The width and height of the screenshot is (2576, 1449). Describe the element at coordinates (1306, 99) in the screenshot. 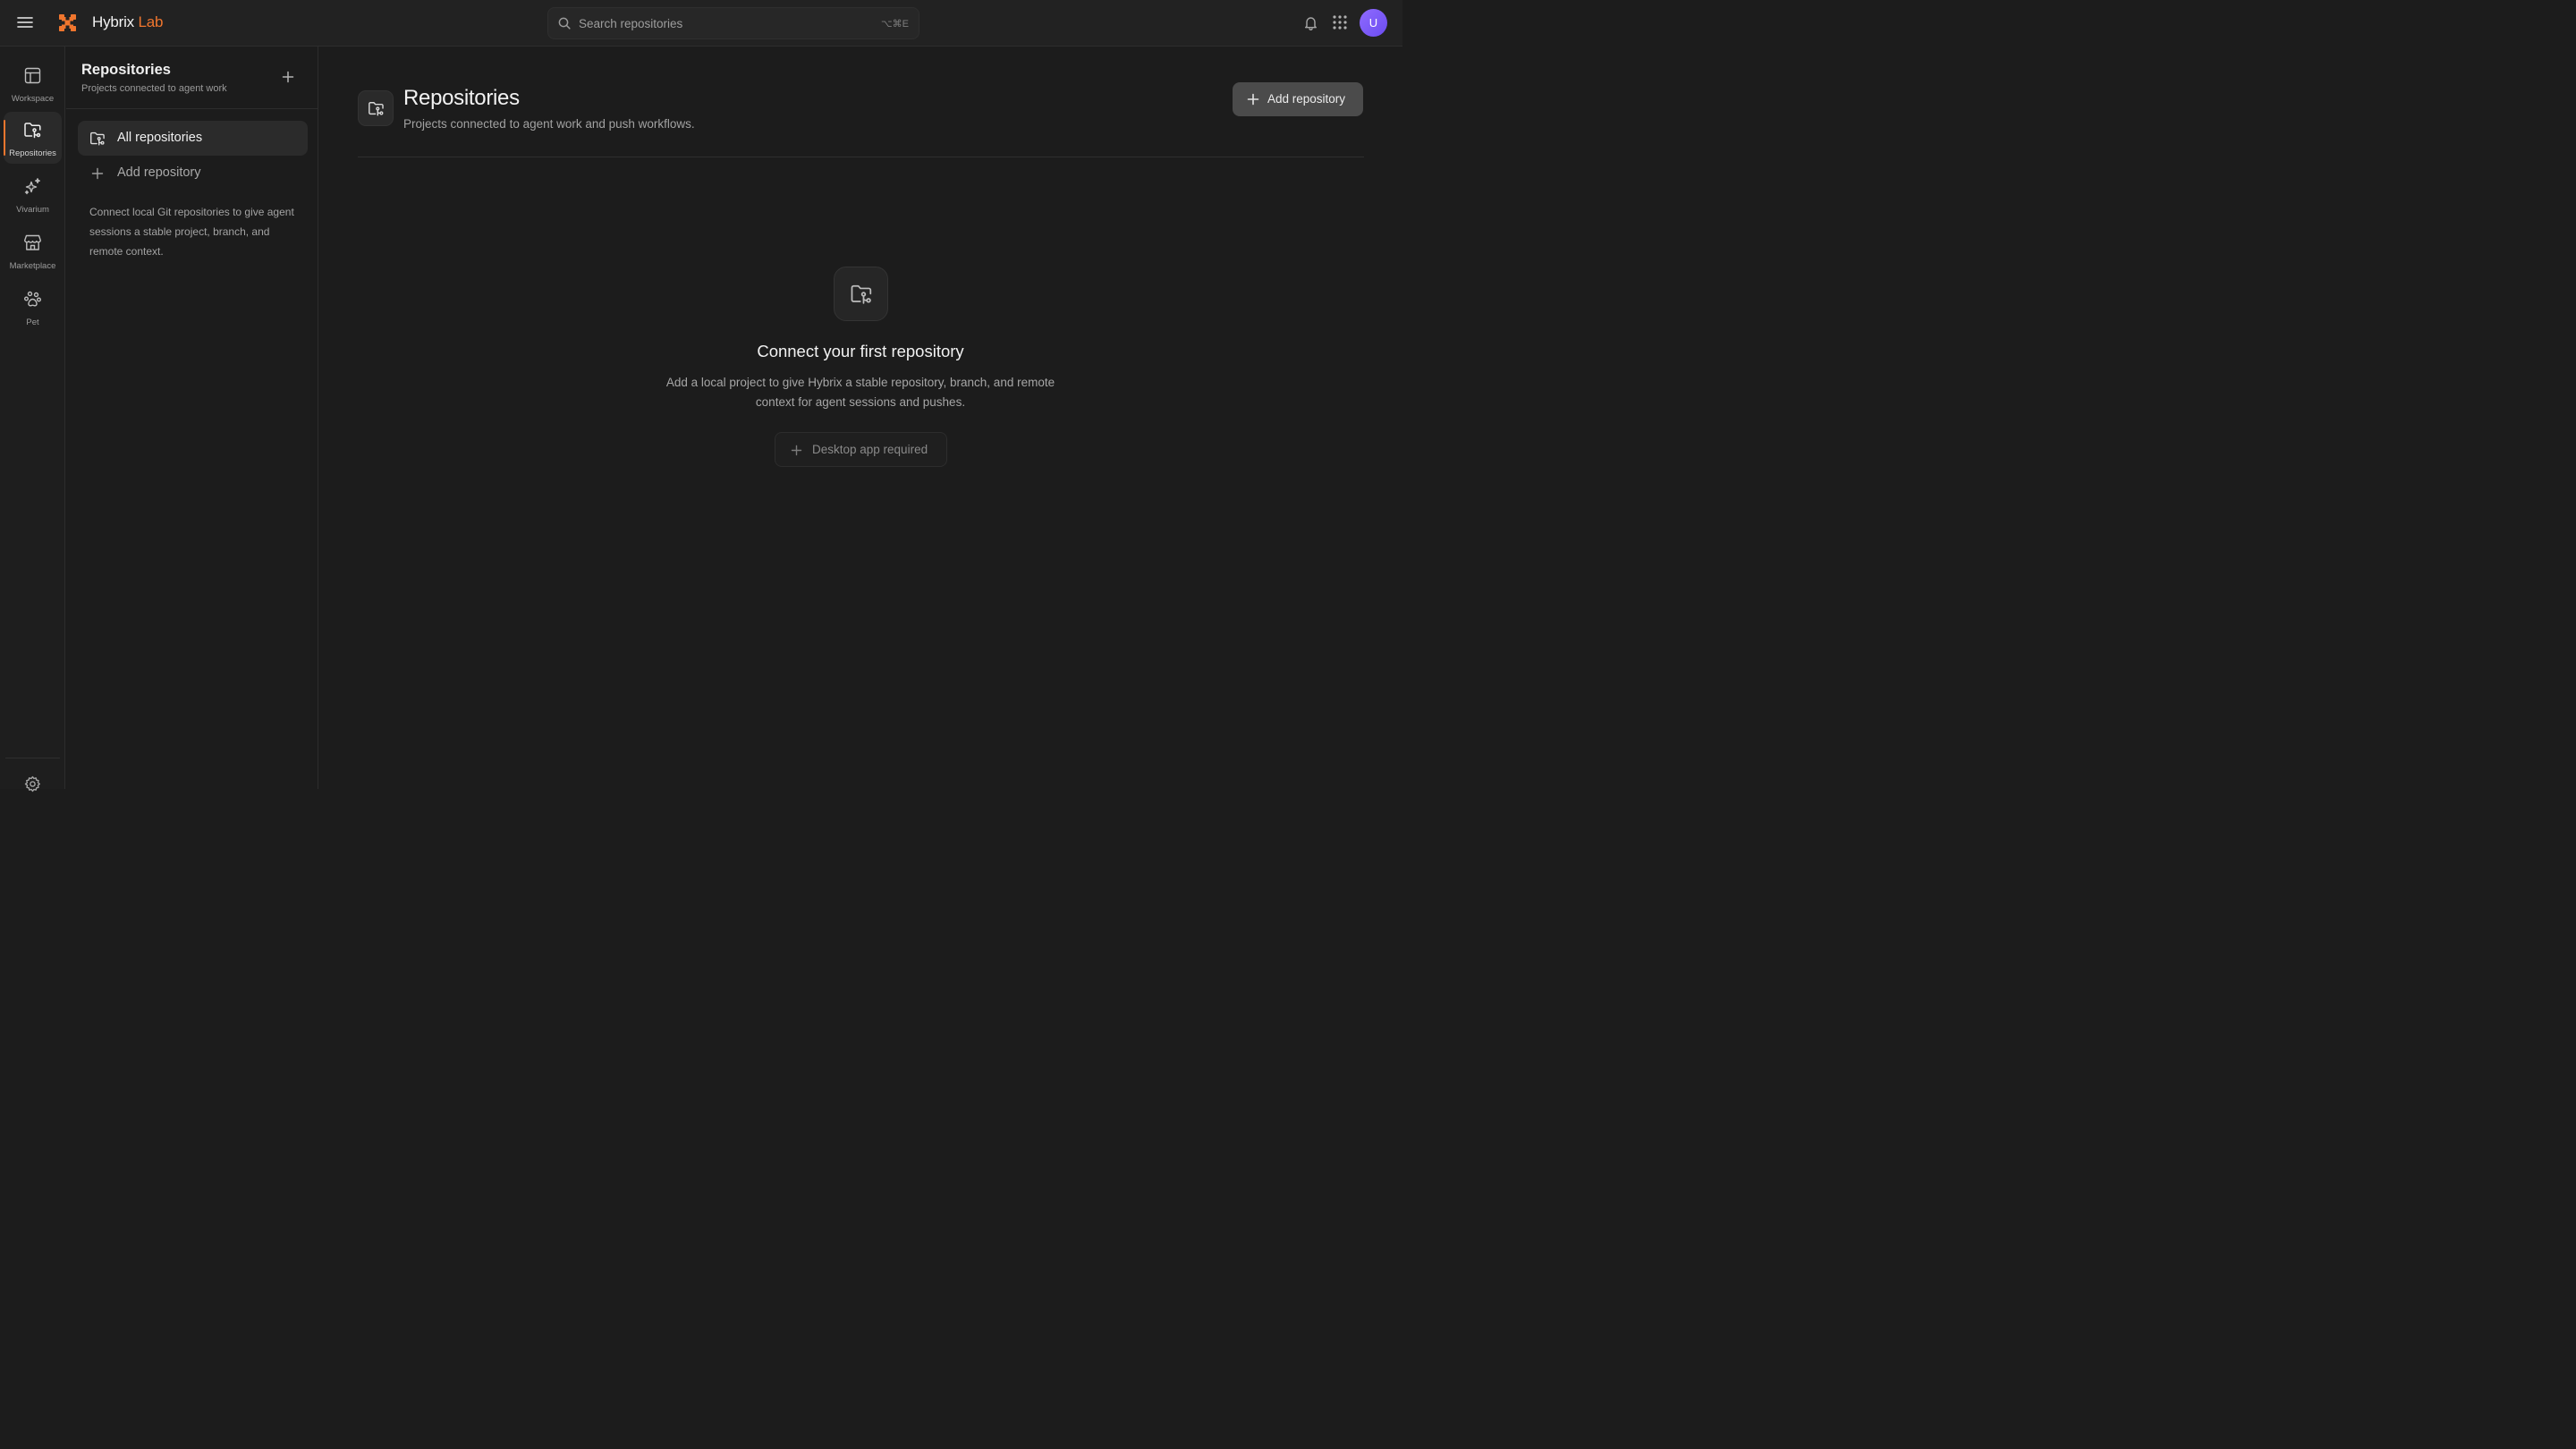

I see `add-repository-label: Add repository` at that location.